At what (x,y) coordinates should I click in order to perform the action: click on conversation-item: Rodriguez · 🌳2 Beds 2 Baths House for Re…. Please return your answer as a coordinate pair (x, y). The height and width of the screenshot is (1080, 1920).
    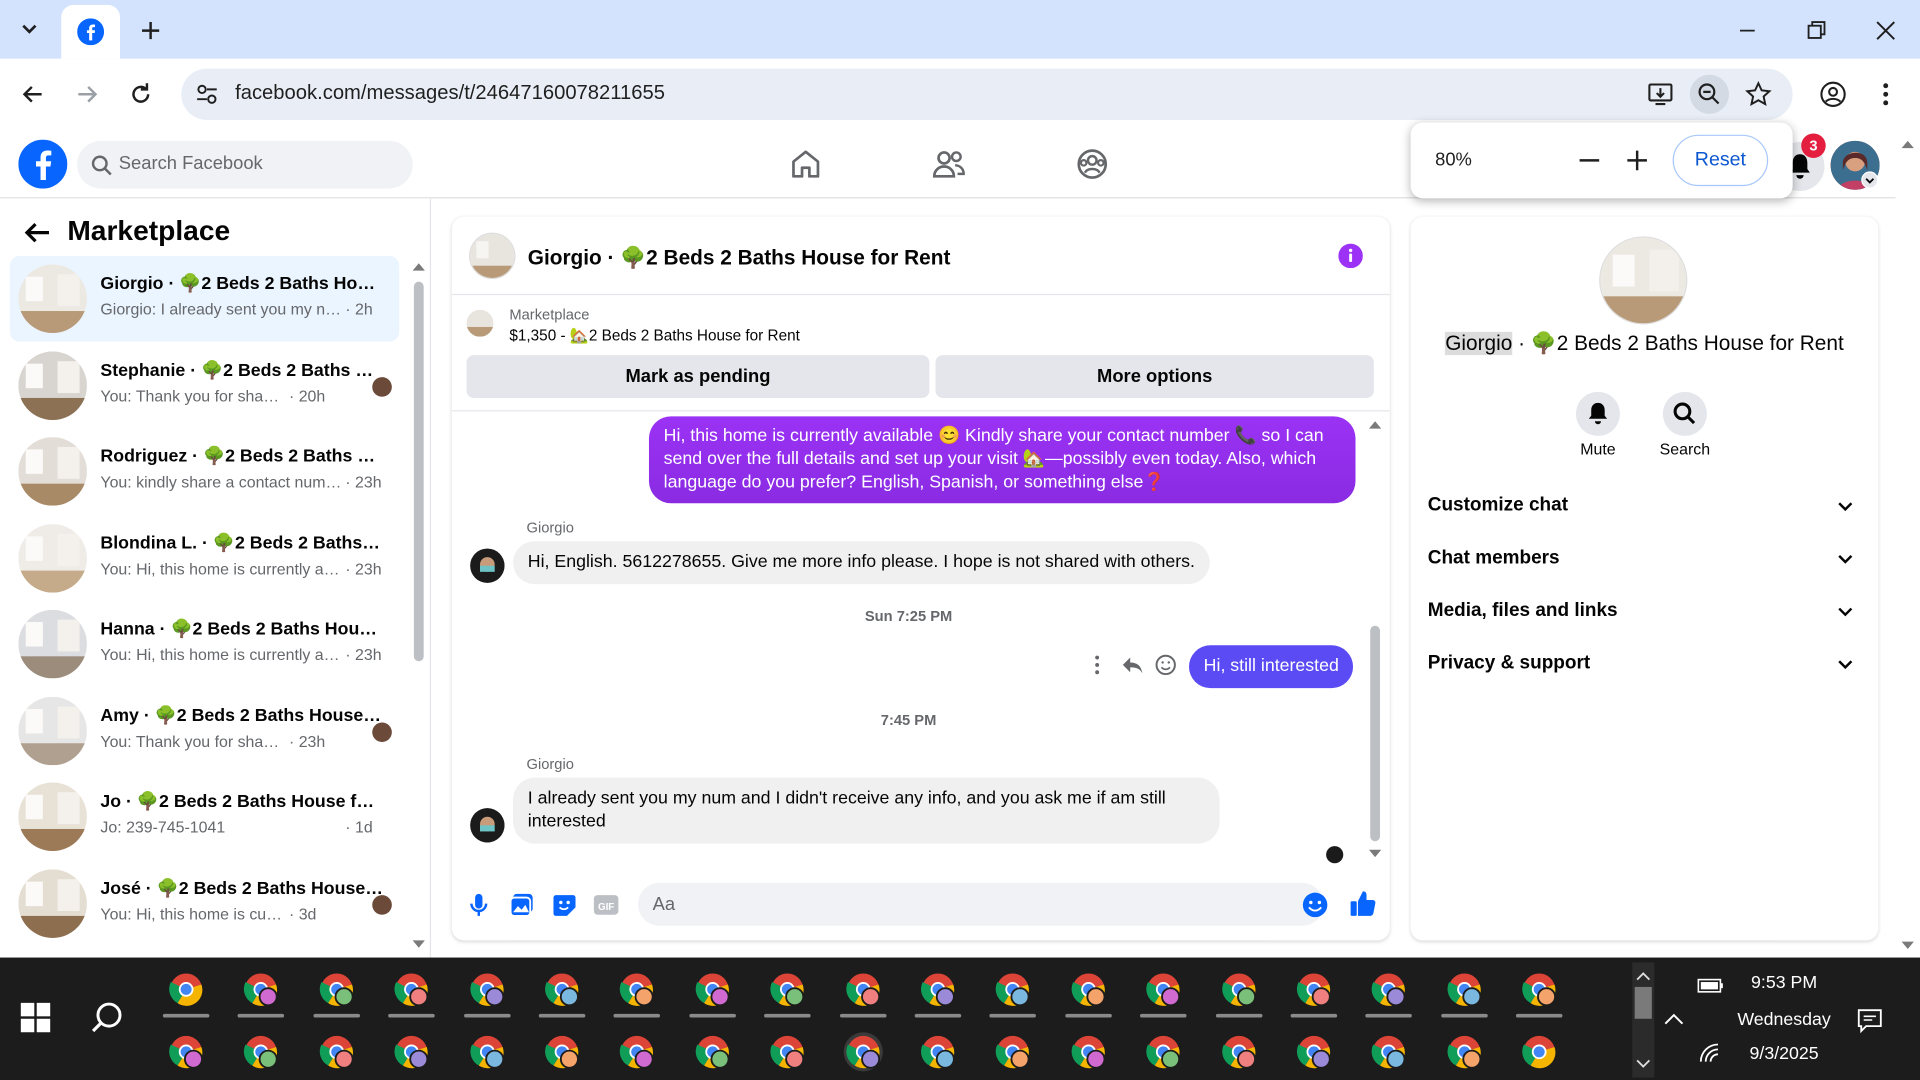
    Looking at the image, I should click on (204, 472).